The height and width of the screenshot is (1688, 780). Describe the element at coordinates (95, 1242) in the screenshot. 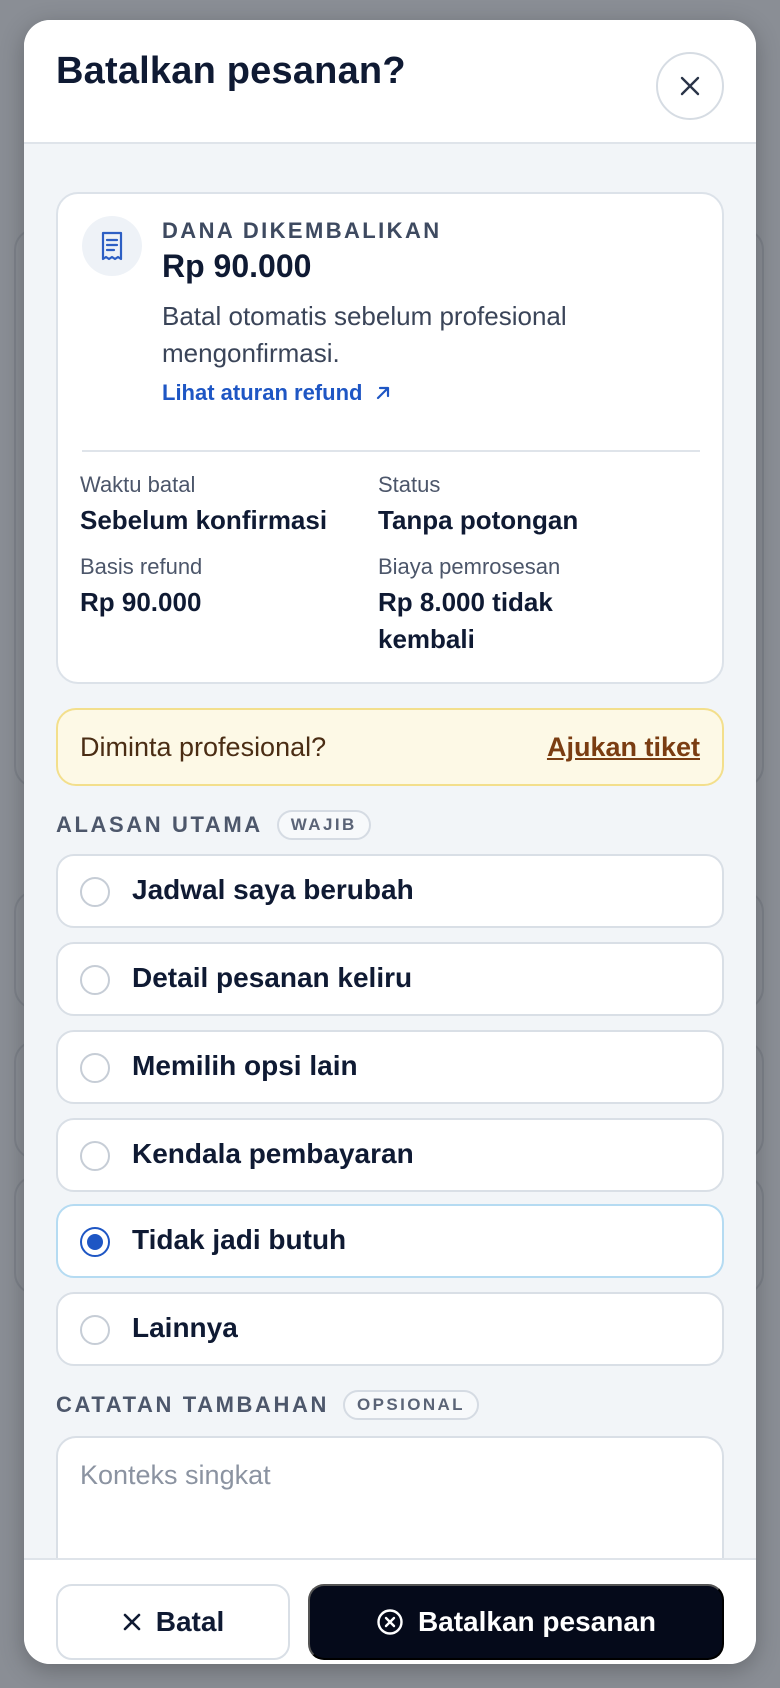

I see `radio-button-checked` at that location.